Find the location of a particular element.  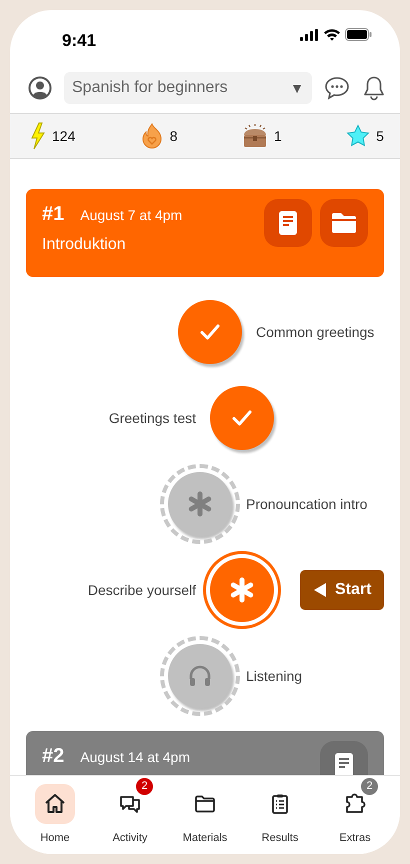

folder-icon is located at coordinates (344, 223).